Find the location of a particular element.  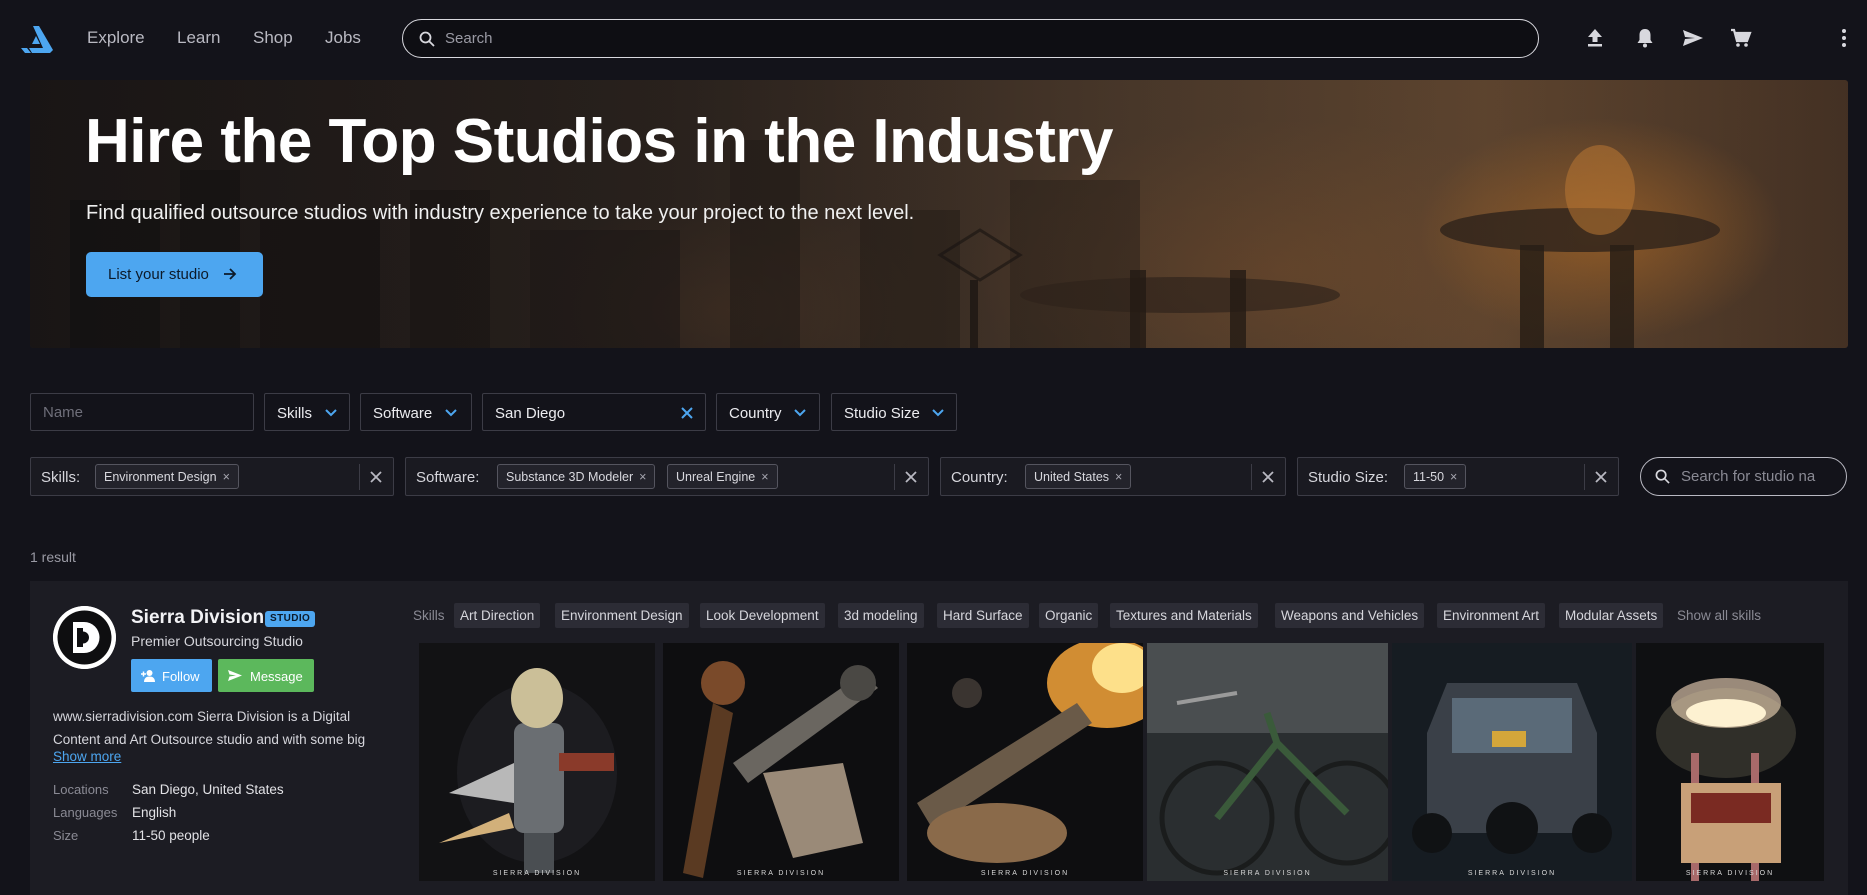

country-filter-label: Country: is located at coordinates (979, 477).